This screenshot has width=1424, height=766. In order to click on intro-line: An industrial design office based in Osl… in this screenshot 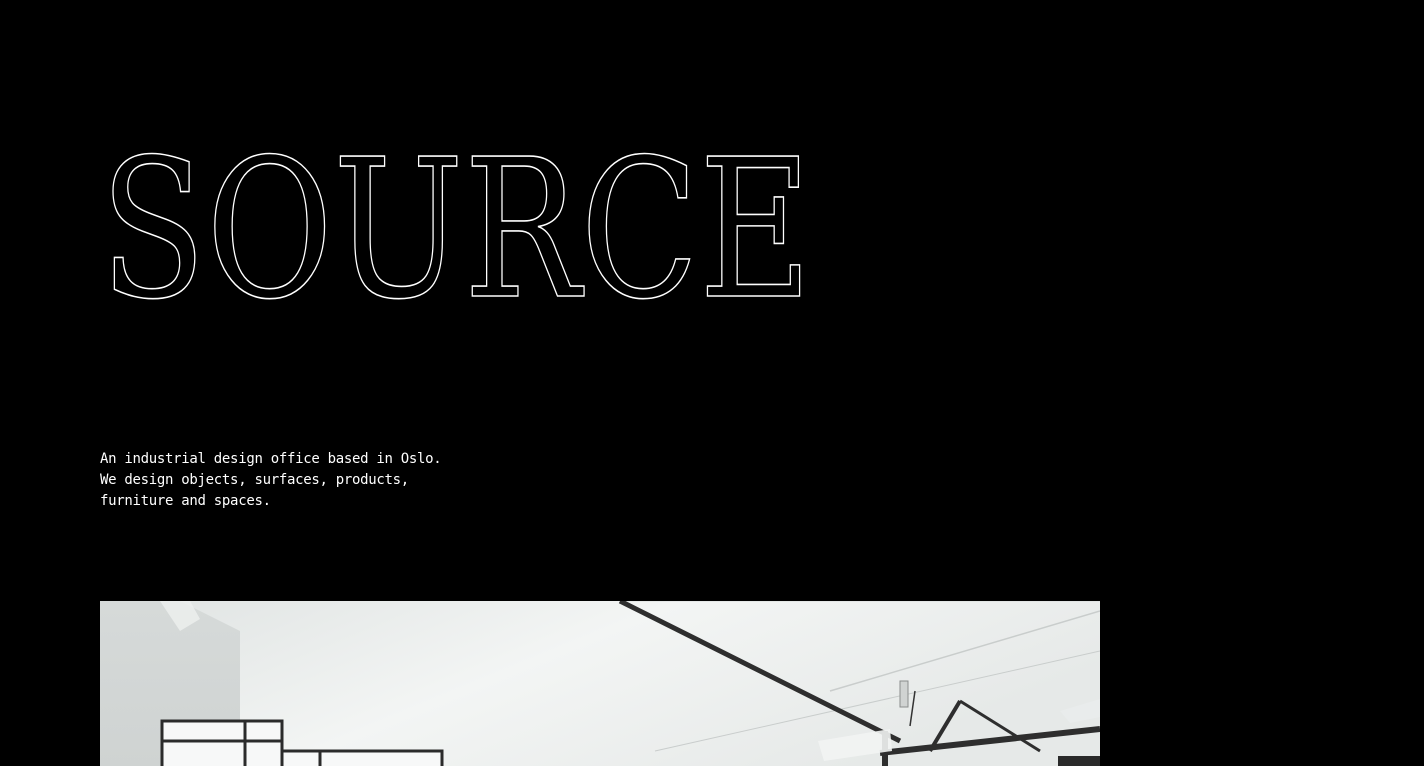, I will do `click(271, 459)`.